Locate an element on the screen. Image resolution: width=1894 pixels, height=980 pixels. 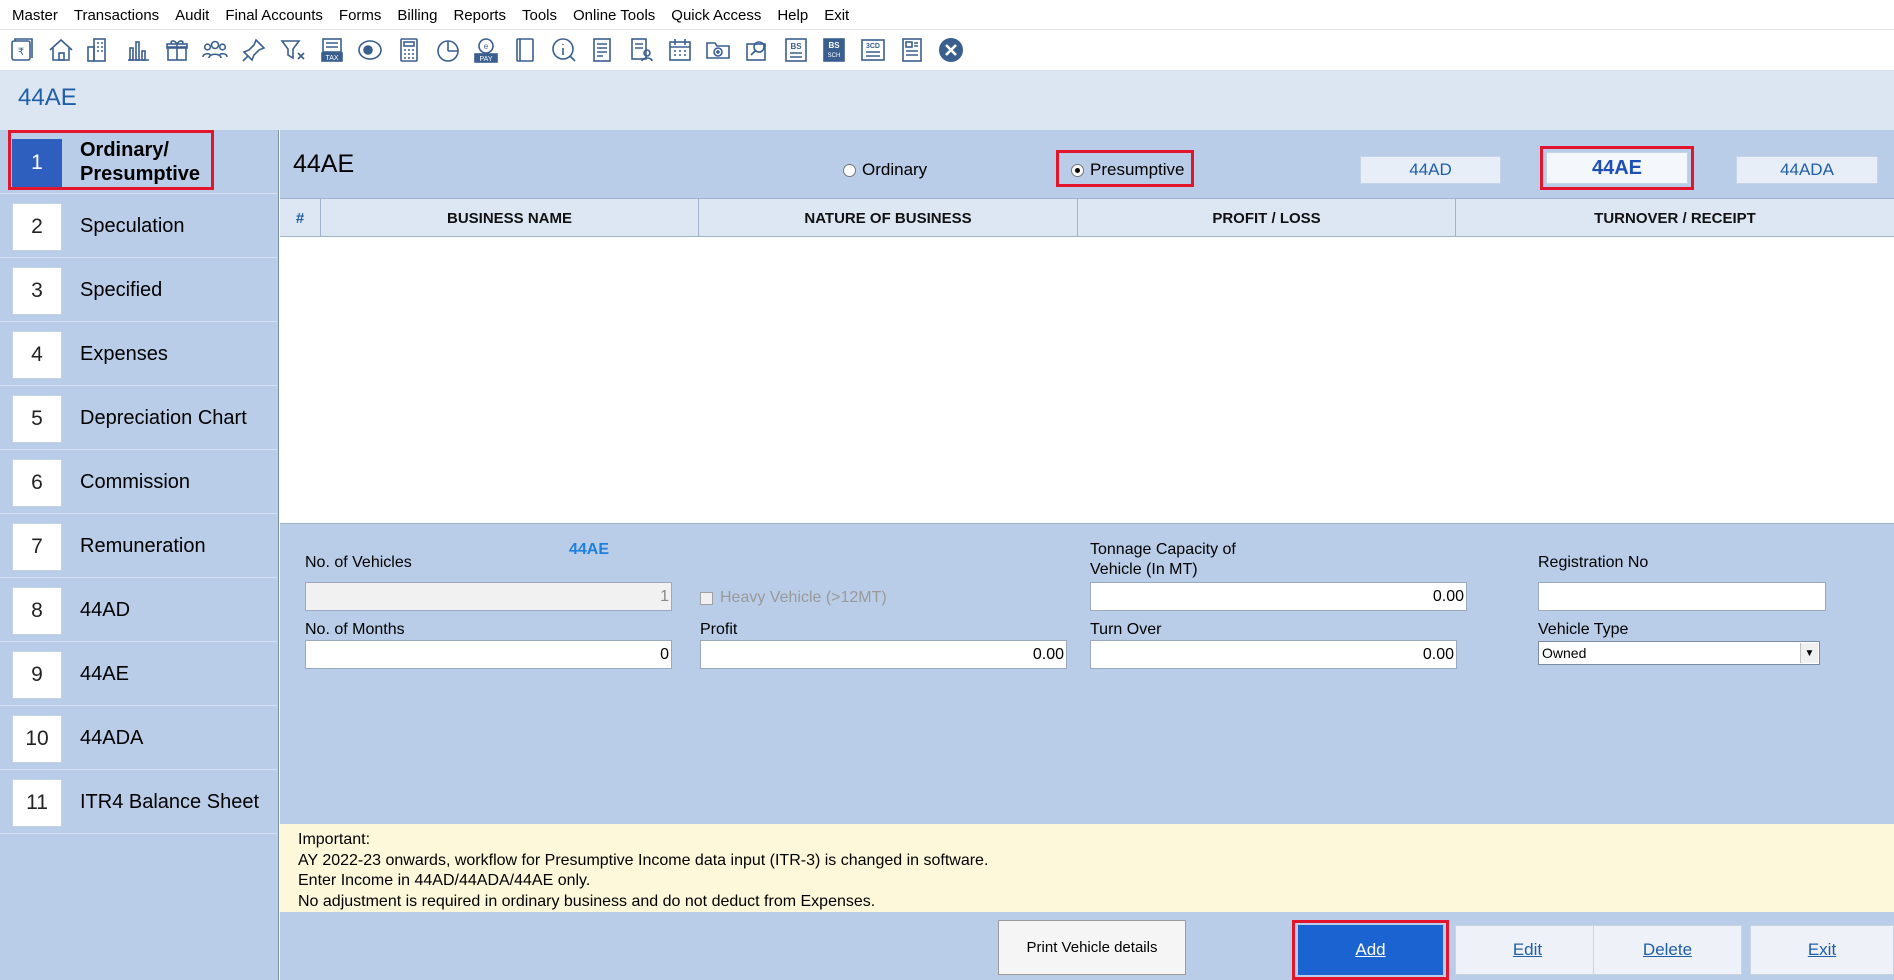
tax-icon: TAX is located at coordinates (332, 50).